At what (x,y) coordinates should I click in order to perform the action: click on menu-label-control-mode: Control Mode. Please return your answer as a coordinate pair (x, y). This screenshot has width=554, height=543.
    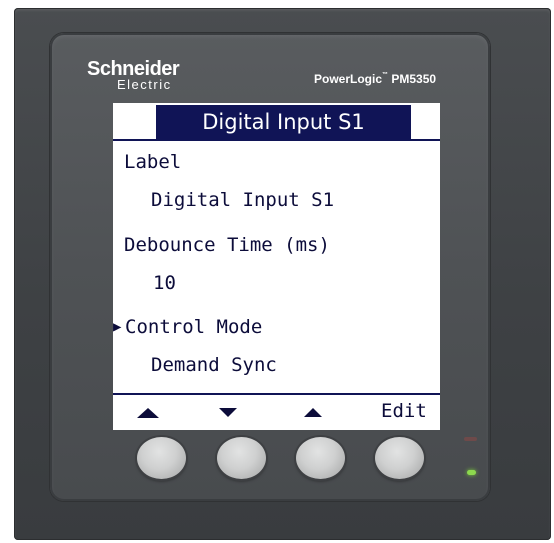
    Looking at the image, I should click on (193, 327).